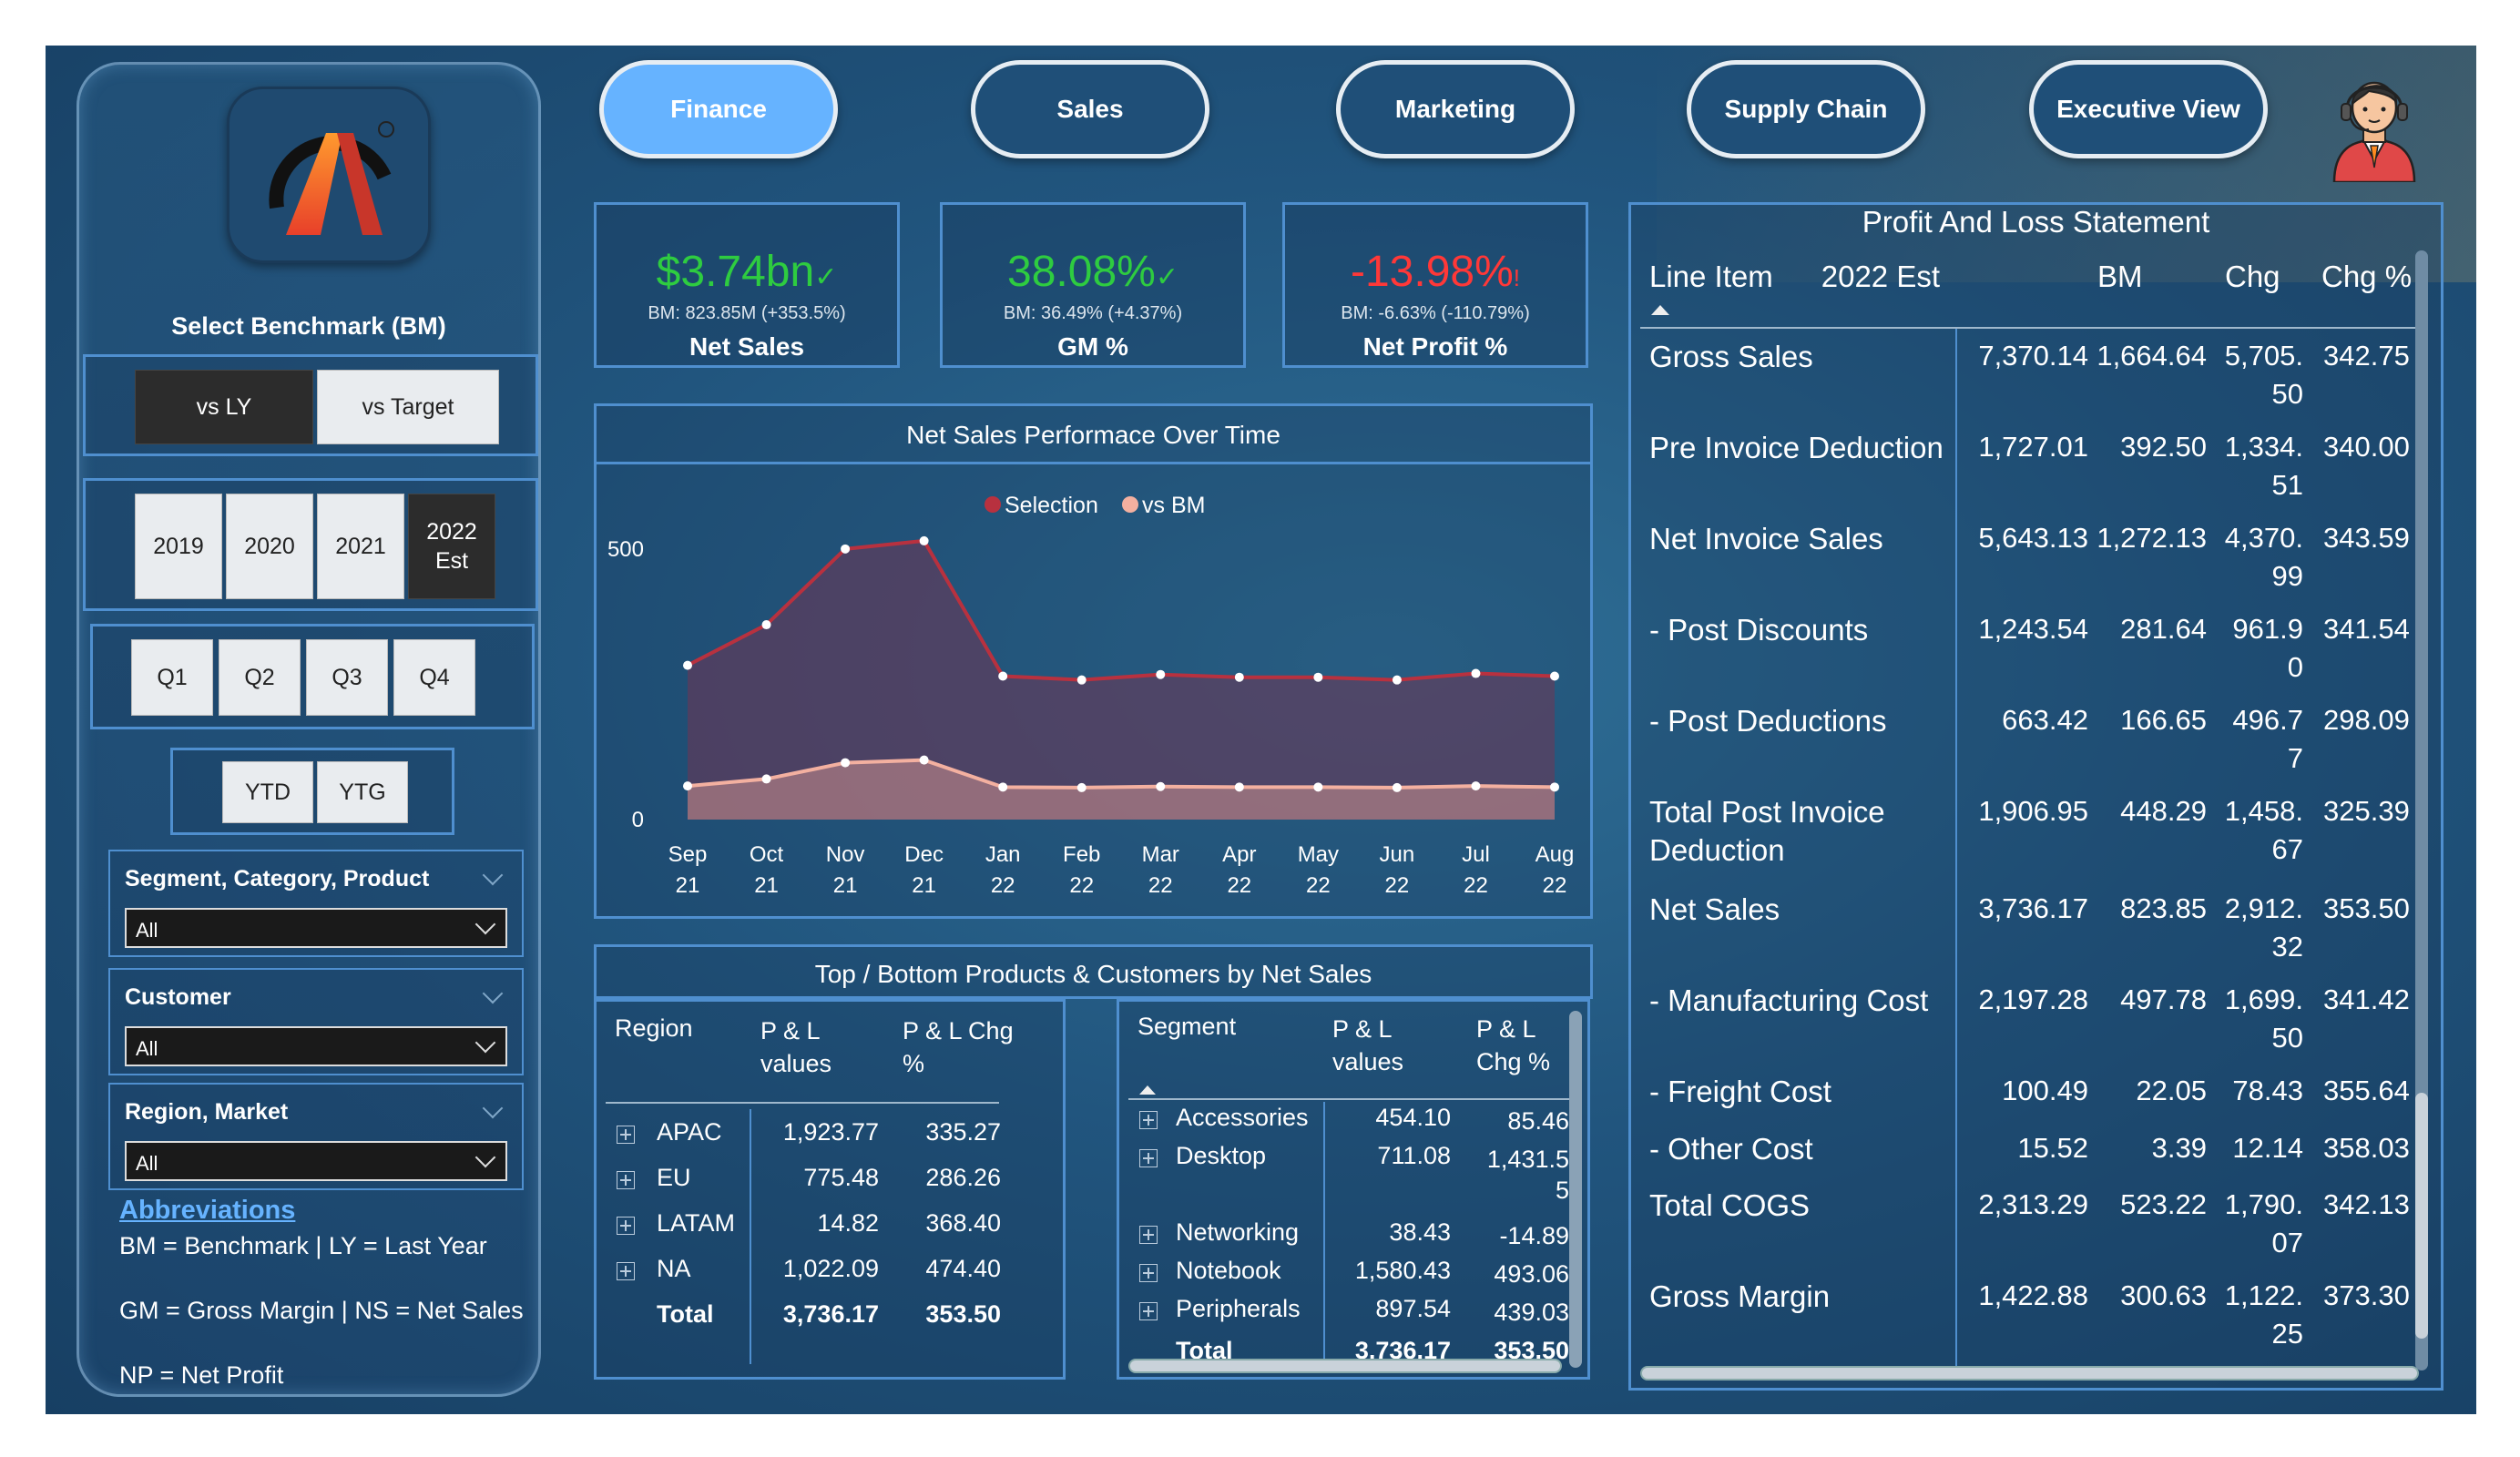 Image resolution: width=2520 pixels, height=1457 pixels. I want to click on tab-sales: Sales, so click(1090, 109).